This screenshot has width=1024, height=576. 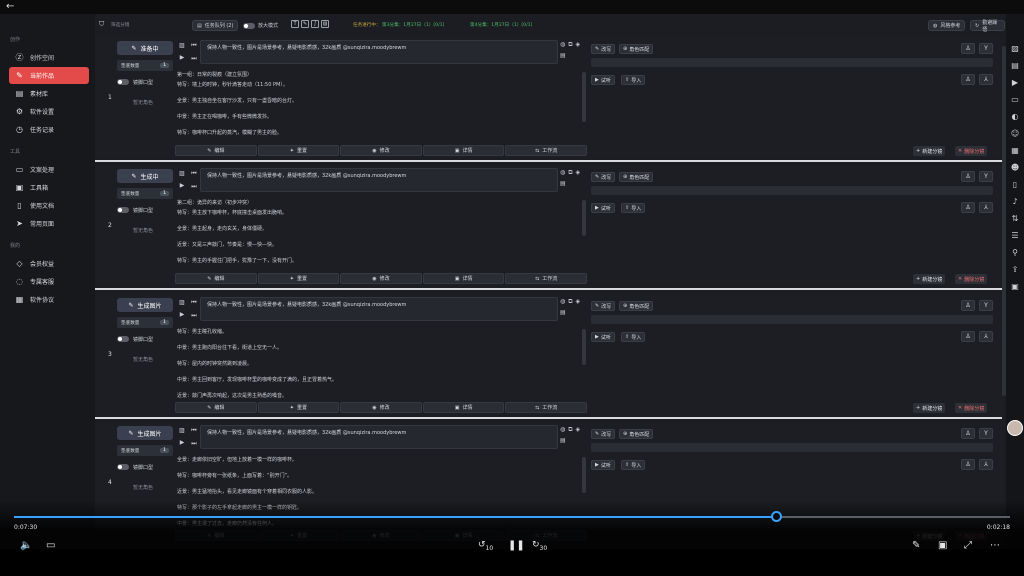 I want to click on draw-mode-icon: ∫, so click(x=315, y=24).